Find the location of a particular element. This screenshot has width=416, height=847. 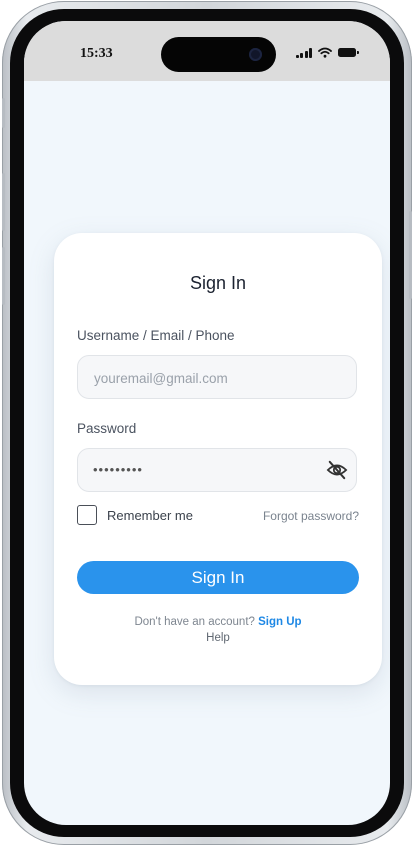

volume-up-button is located at coordinates (3, 202).